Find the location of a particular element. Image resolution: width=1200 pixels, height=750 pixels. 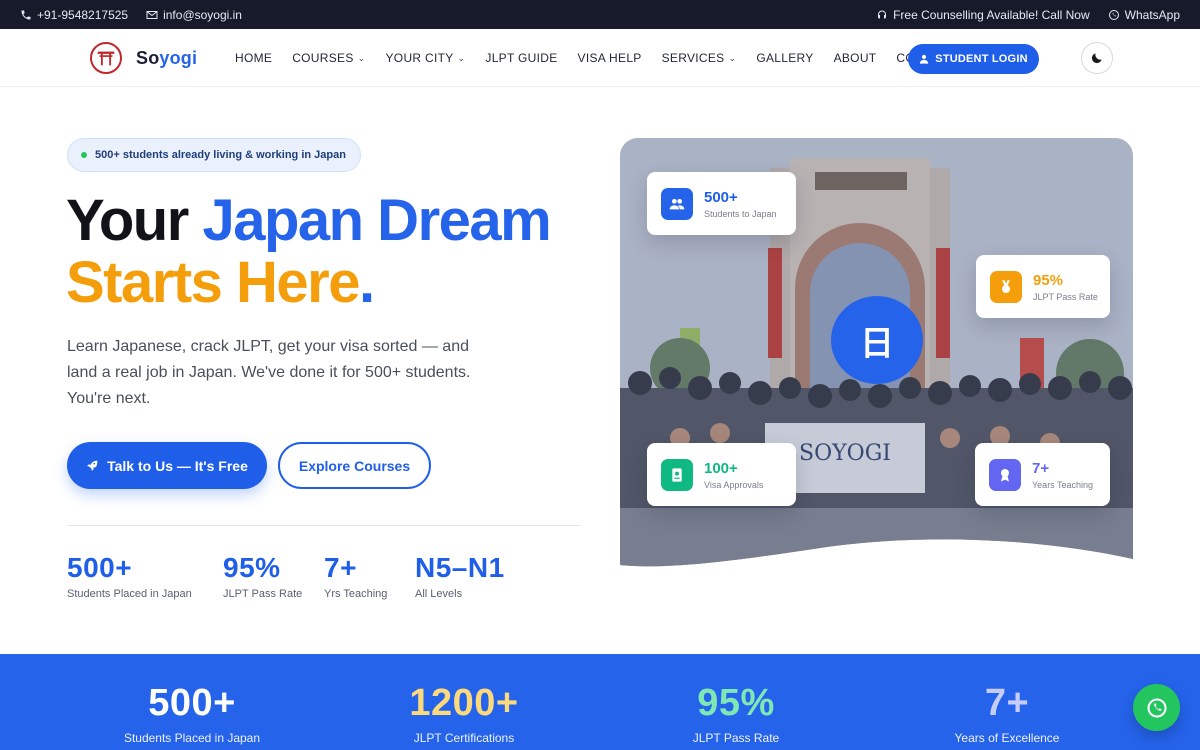

email-address: info@soyogi.in is located at coordinates (202, 14).